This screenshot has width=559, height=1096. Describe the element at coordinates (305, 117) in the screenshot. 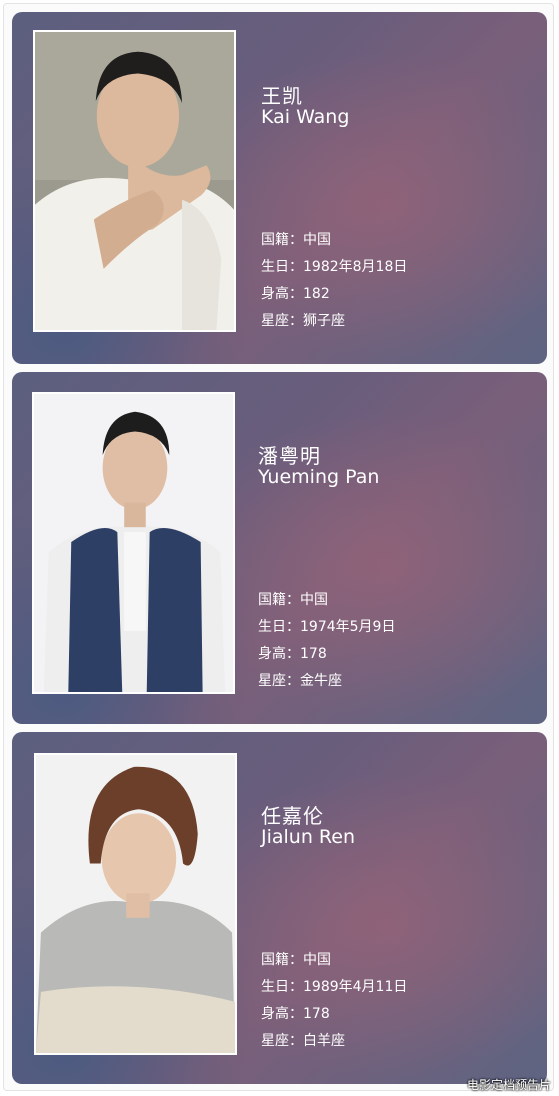

I see `actor-name-english: Kai Wang` at that location.